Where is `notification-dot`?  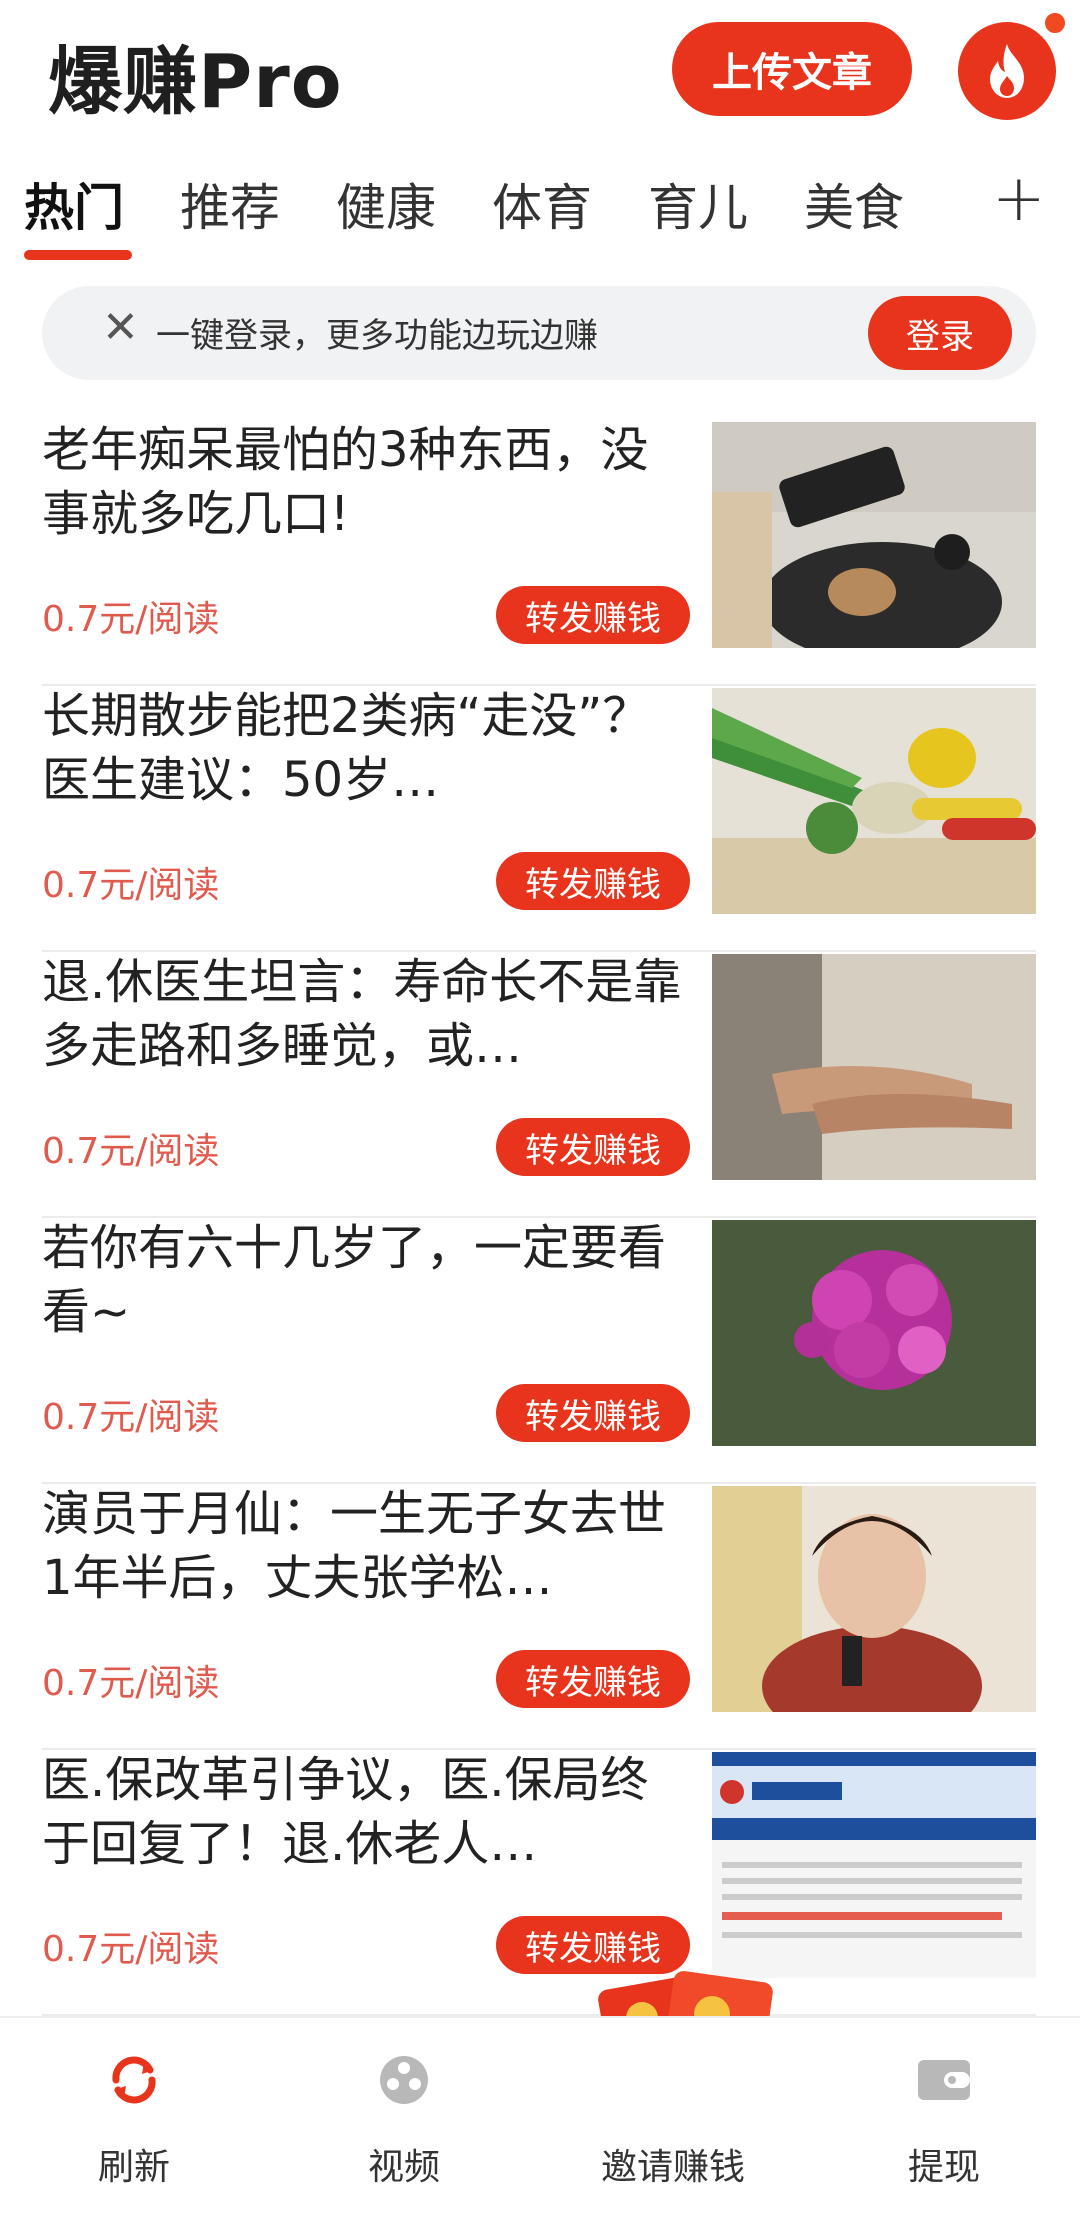
notification-dot is located at coordinates (1055, 23).